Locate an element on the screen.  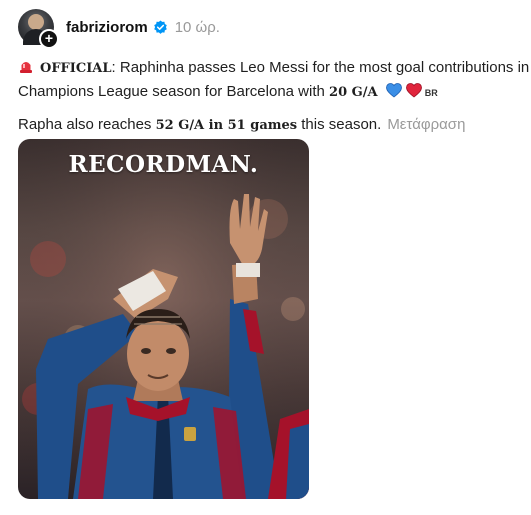
post-timestamp: 10 ώρ. is located at coordinates (197, 27).